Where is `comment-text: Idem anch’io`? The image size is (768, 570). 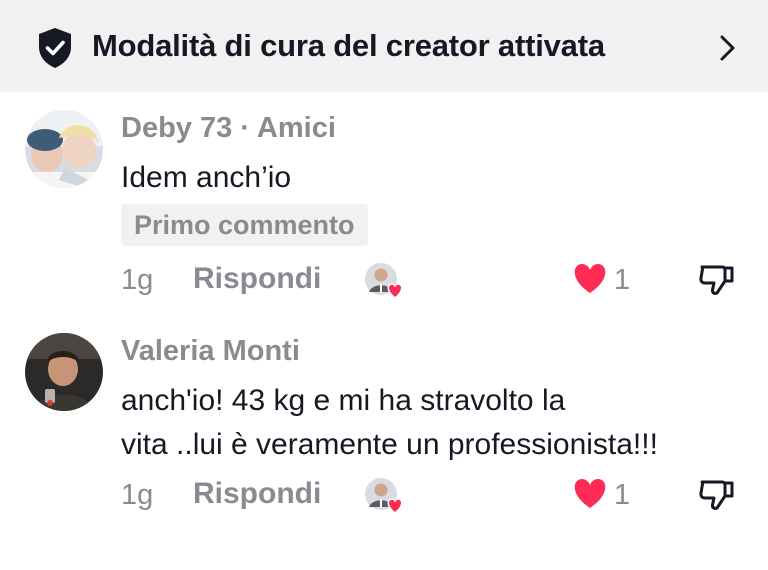 comment-text: Idem anch’io is located at coordinates (206, 177).